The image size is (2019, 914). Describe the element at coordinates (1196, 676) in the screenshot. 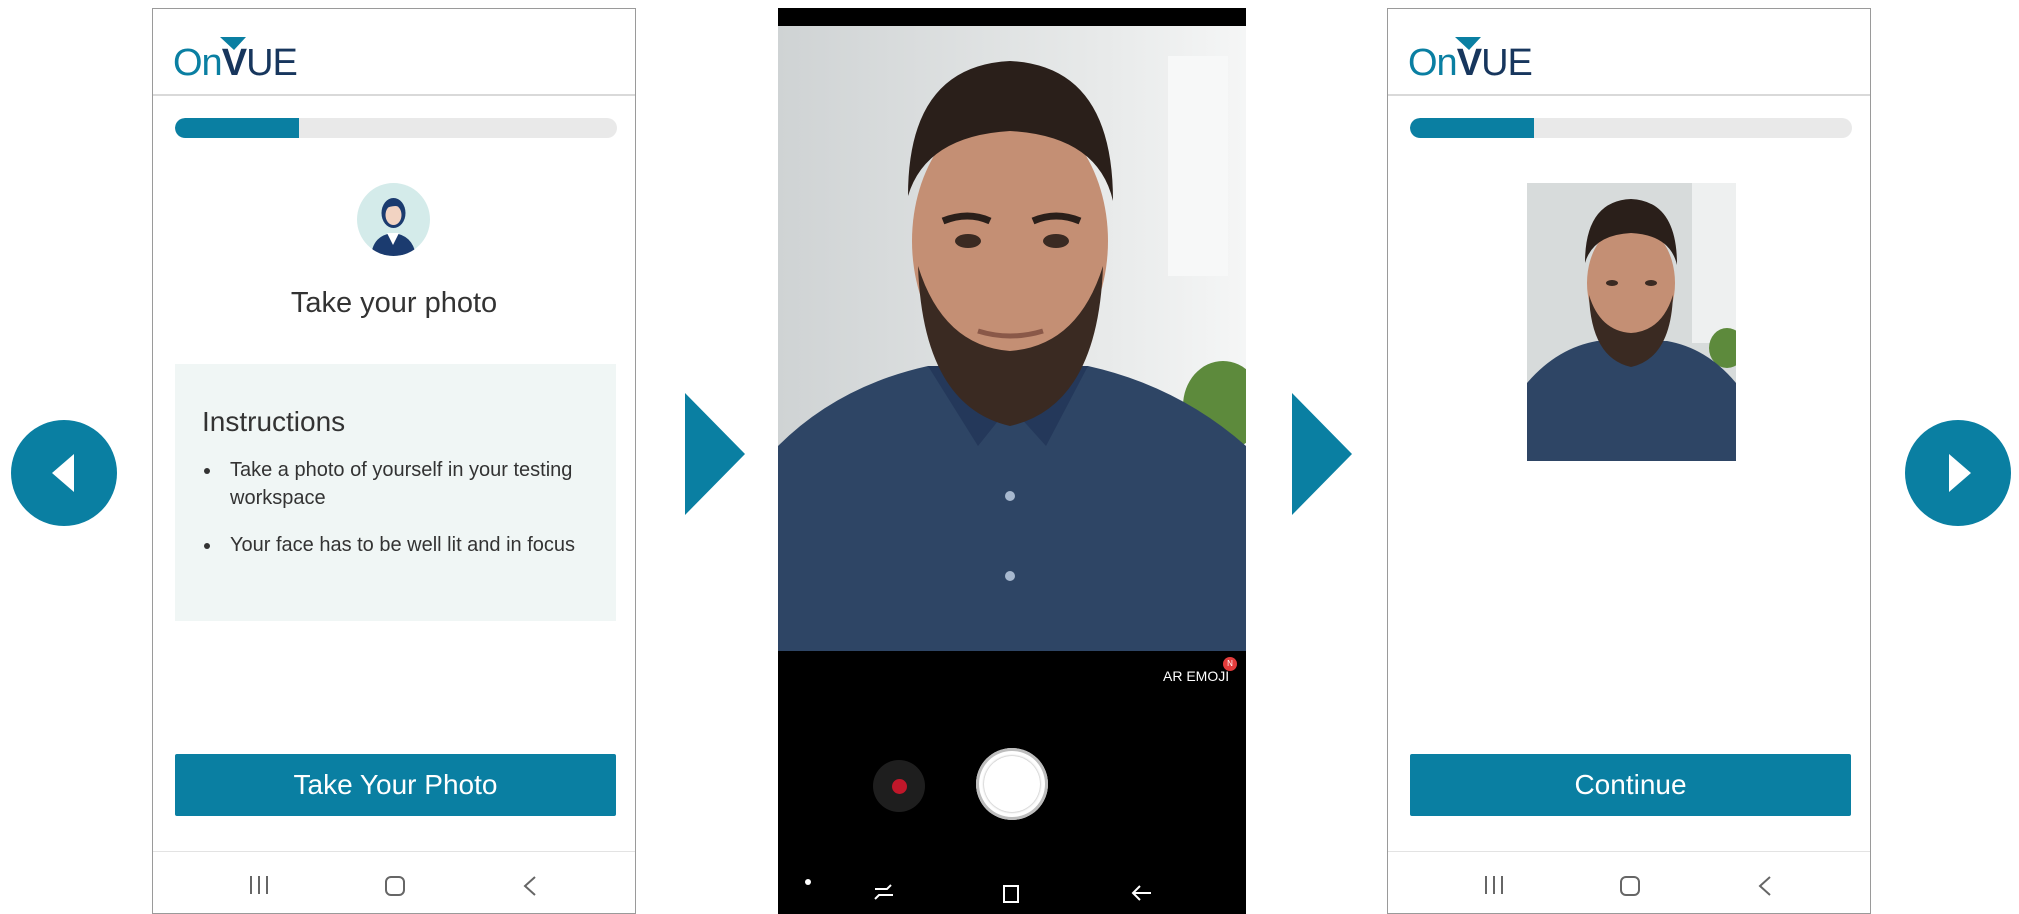

I see `ar-emoji-button: AR EMOJI` at that location.